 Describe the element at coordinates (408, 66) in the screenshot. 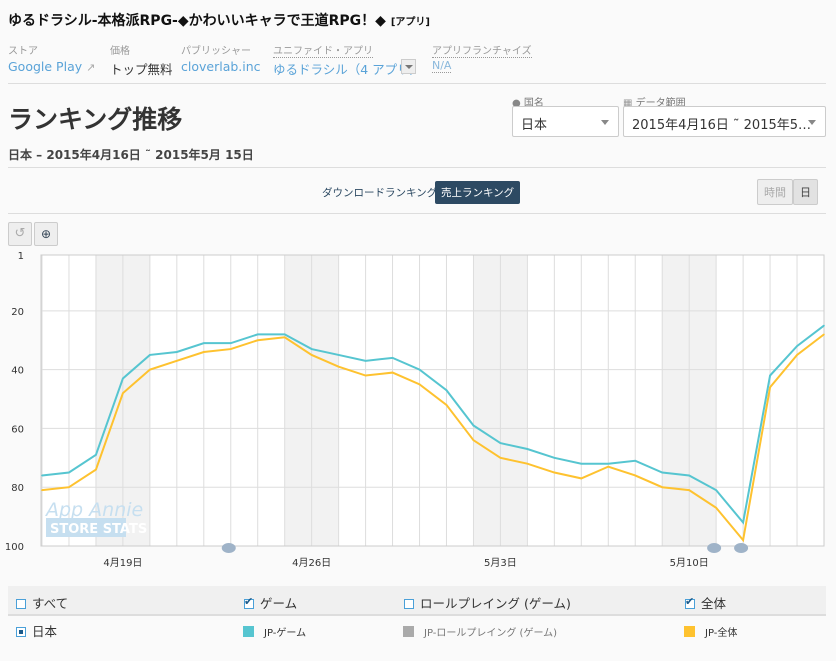

I see `unified-dropdown-button` at that location.